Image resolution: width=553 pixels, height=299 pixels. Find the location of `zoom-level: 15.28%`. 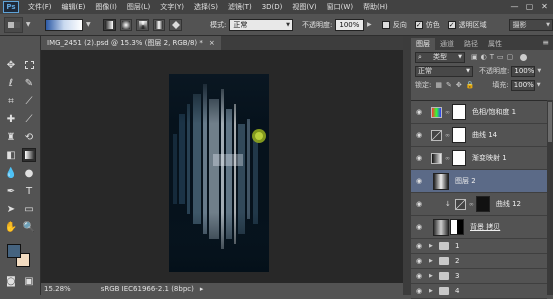

zoom-level: 15.28% is located at coordinates (57, 289).